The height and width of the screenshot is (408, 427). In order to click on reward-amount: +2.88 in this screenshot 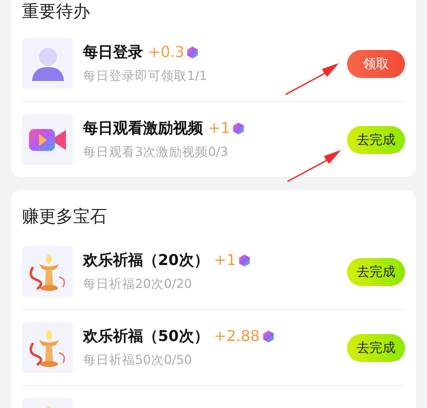, I will do `click(237, 336)`.